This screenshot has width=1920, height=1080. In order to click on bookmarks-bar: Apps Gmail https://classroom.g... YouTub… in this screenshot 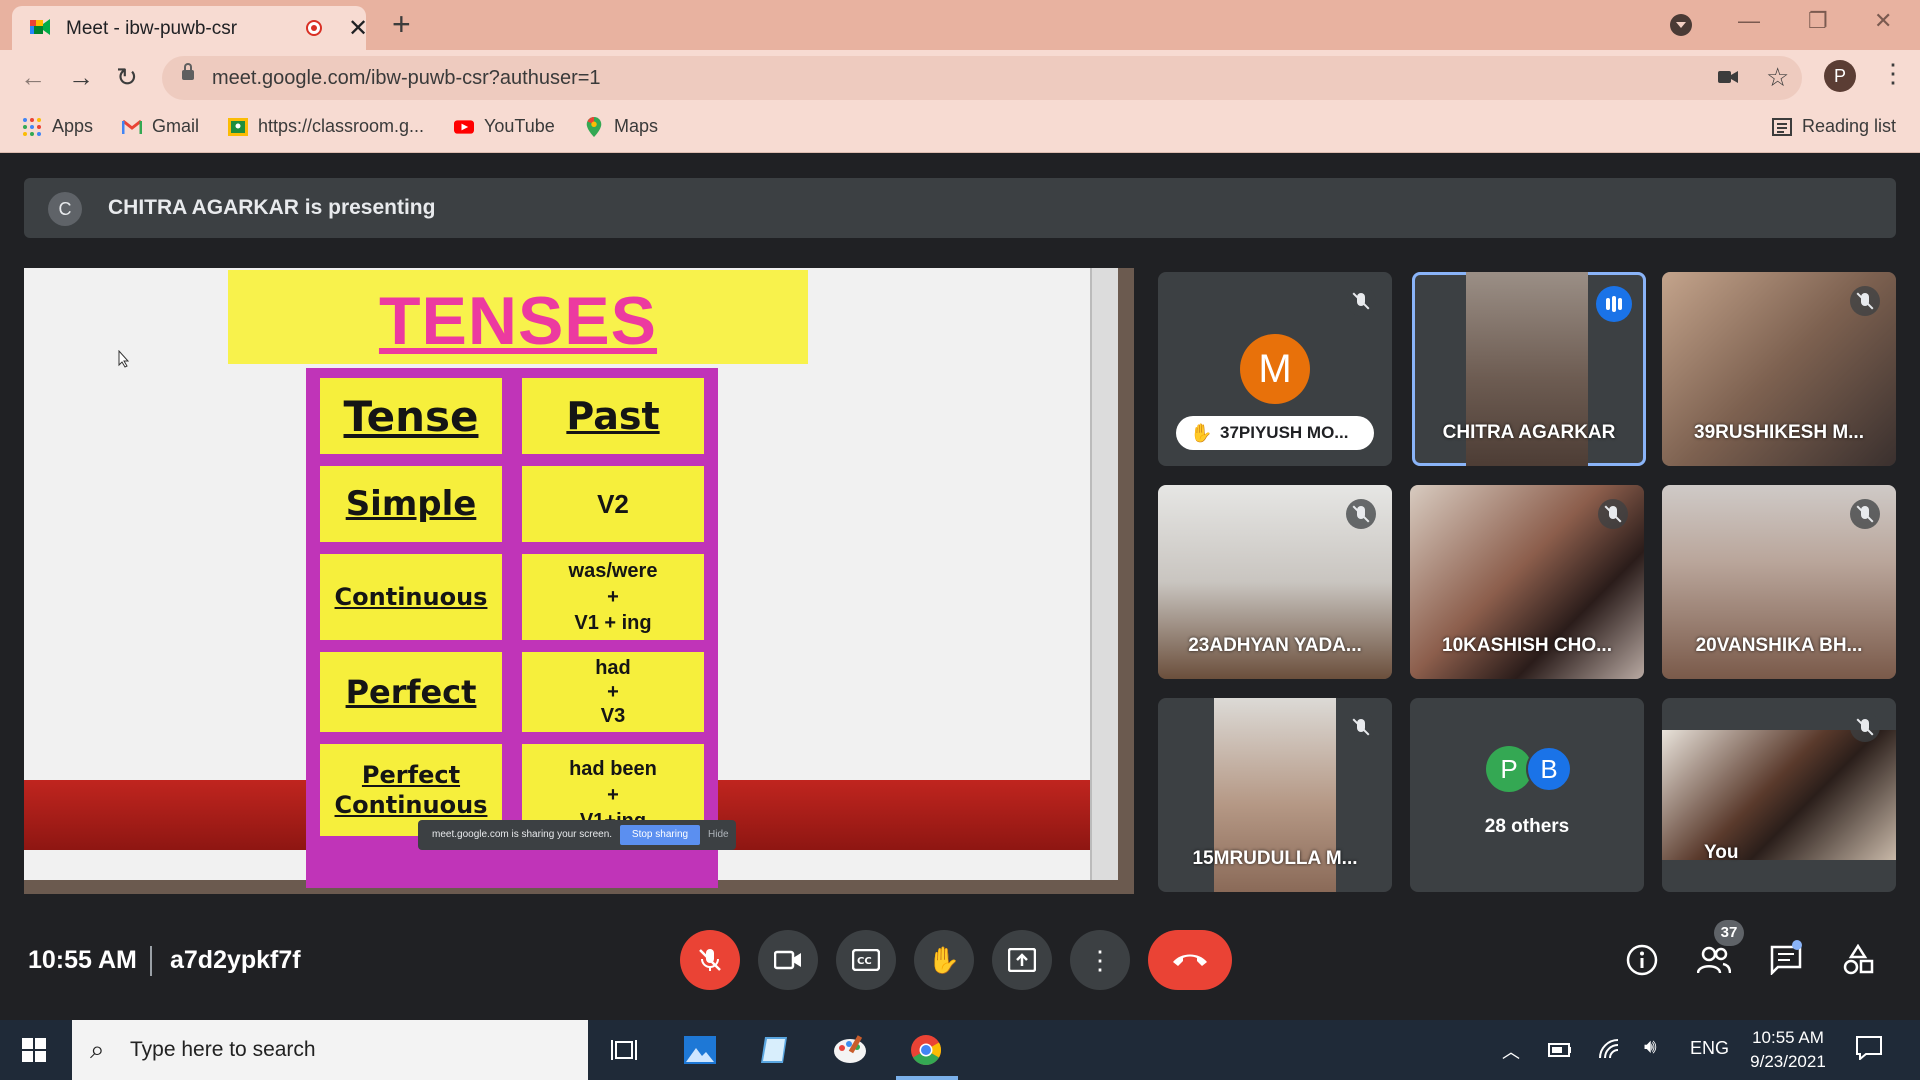, I will do `click(960, 129)`.